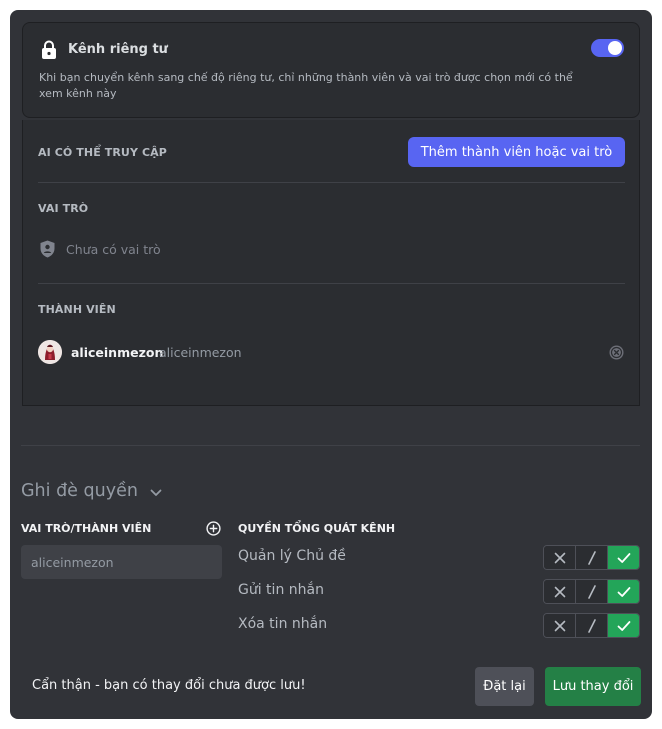 Image resolution: width=662 pixels, height=729 pixels. Describe the element at coordinates (616, 352) in the screenshot. I see `remove-member-icon` at that location.